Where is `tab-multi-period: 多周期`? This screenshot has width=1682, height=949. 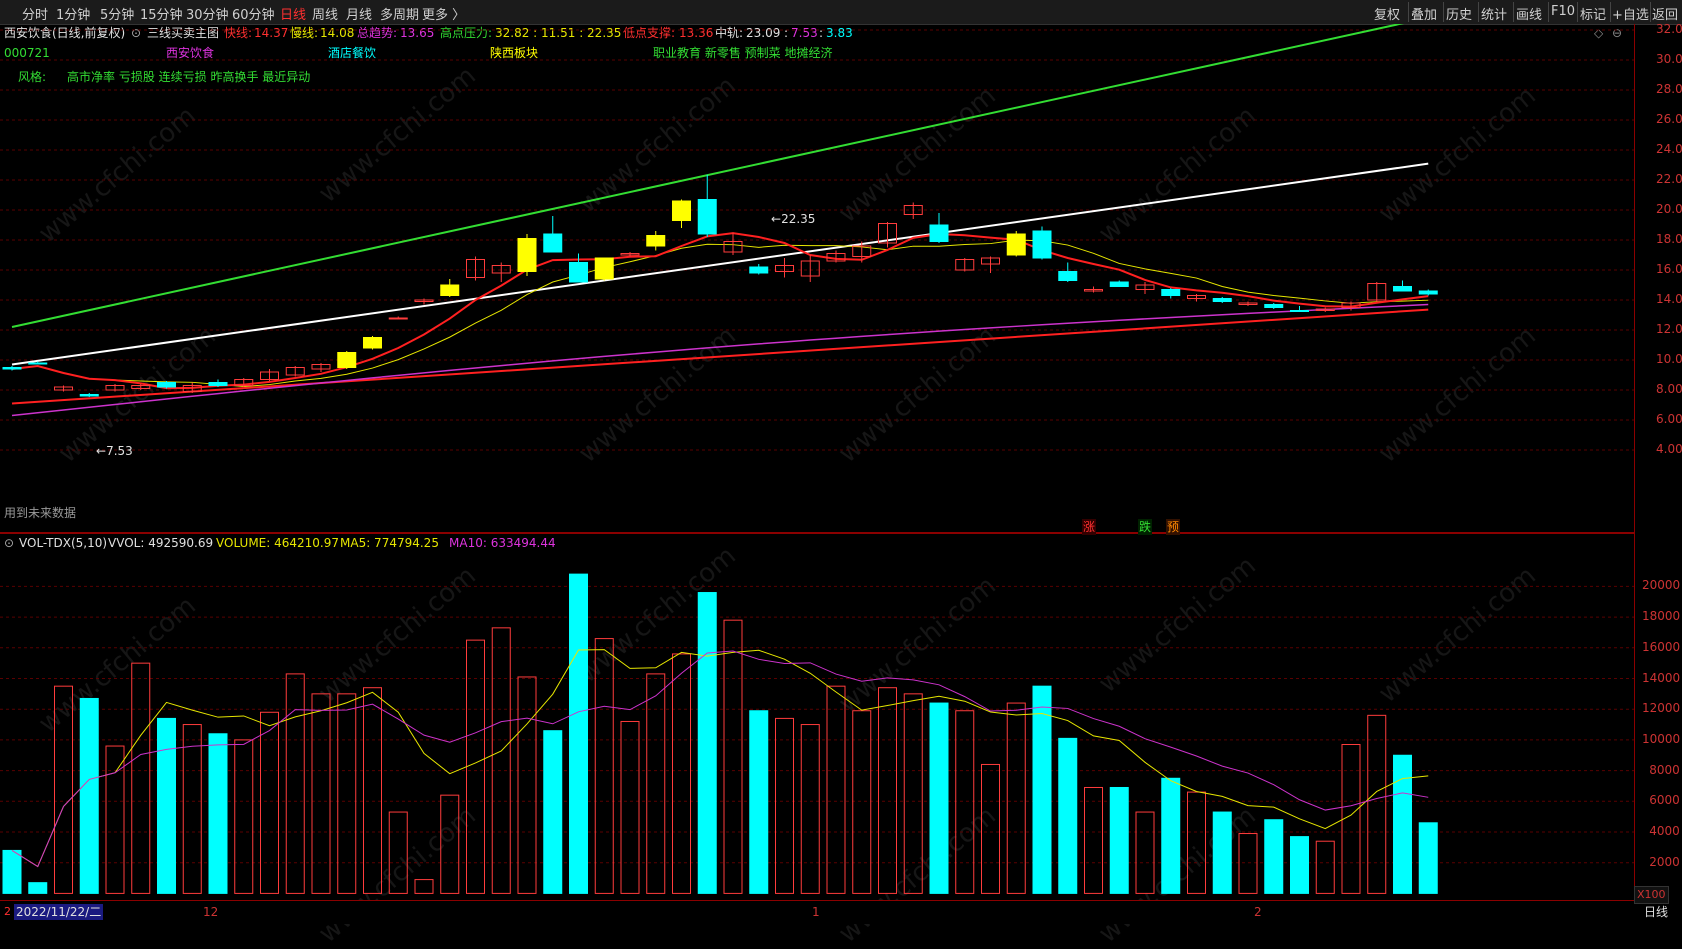
tab-multi-period: 多周期 is located at coordinates (399, 13).